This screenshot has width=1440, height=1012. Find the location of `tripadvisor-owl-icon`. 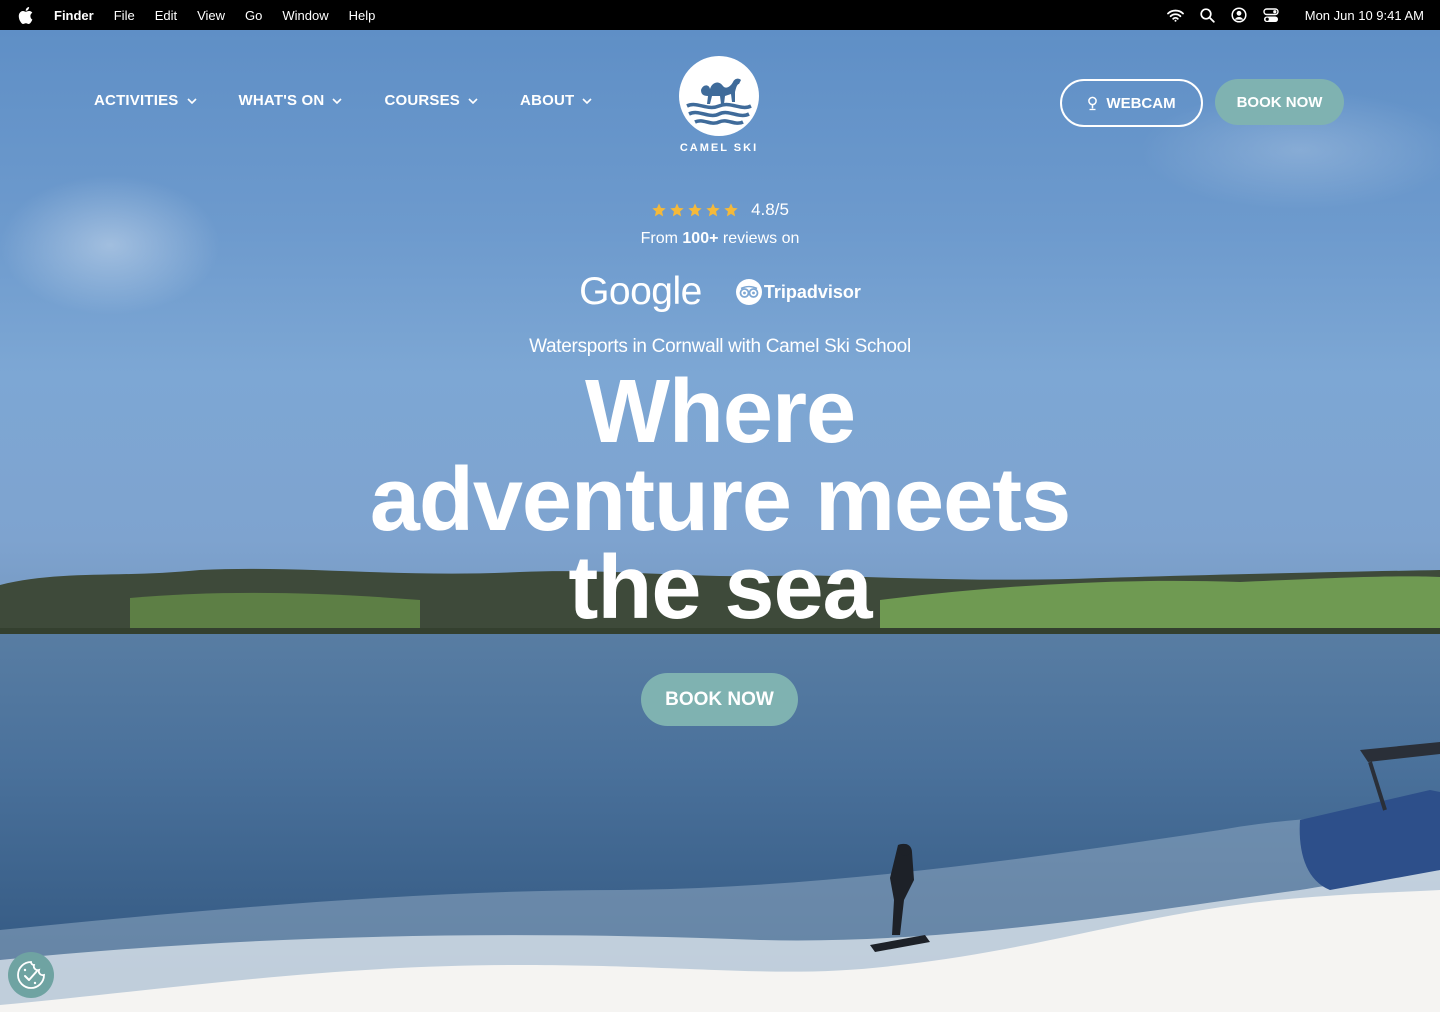

tripadvisor-owl-icon is located at coordinates (748, 292).